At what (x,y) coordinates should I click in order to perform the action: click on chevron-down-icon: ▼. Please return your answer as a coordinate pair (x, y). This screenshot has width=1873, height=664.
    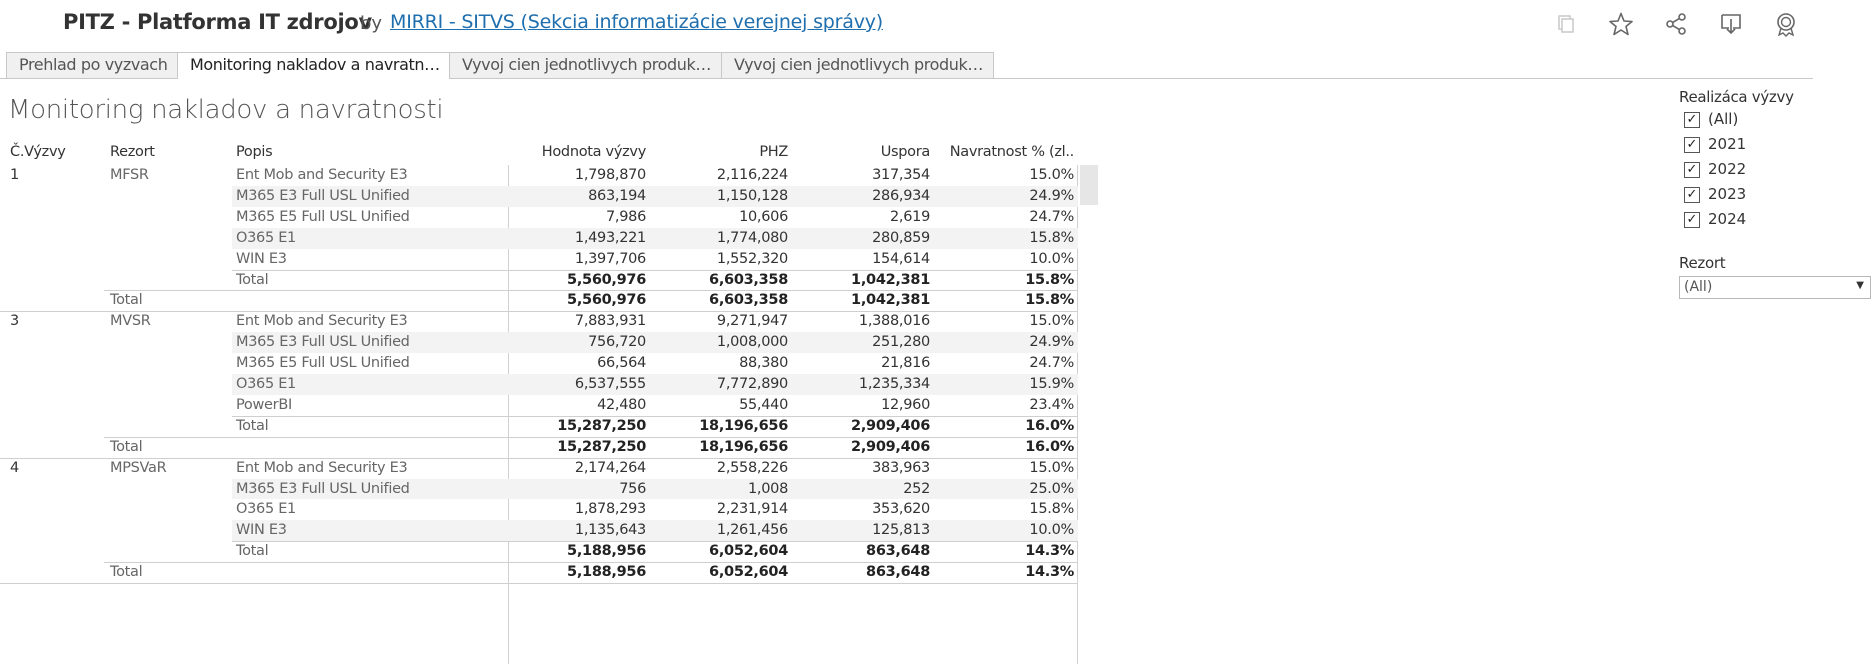
    Looking at the image, I should click on (1860, 285).